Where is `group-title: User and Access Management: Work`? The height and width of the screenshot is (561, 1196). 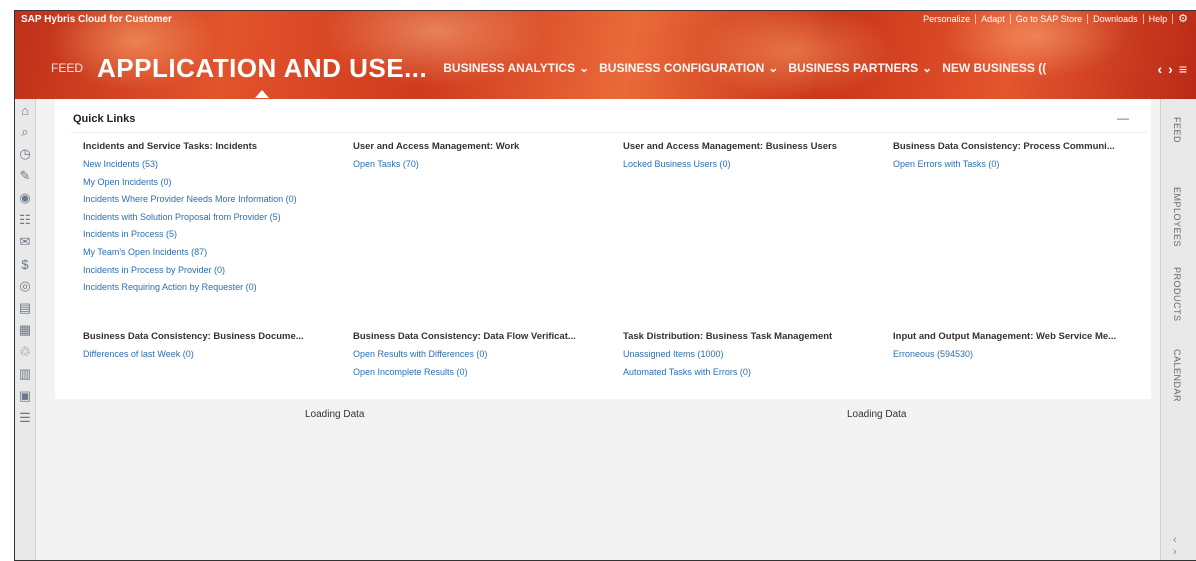 group-title: User and Access Management: Work is located at coordinates (436, 146).